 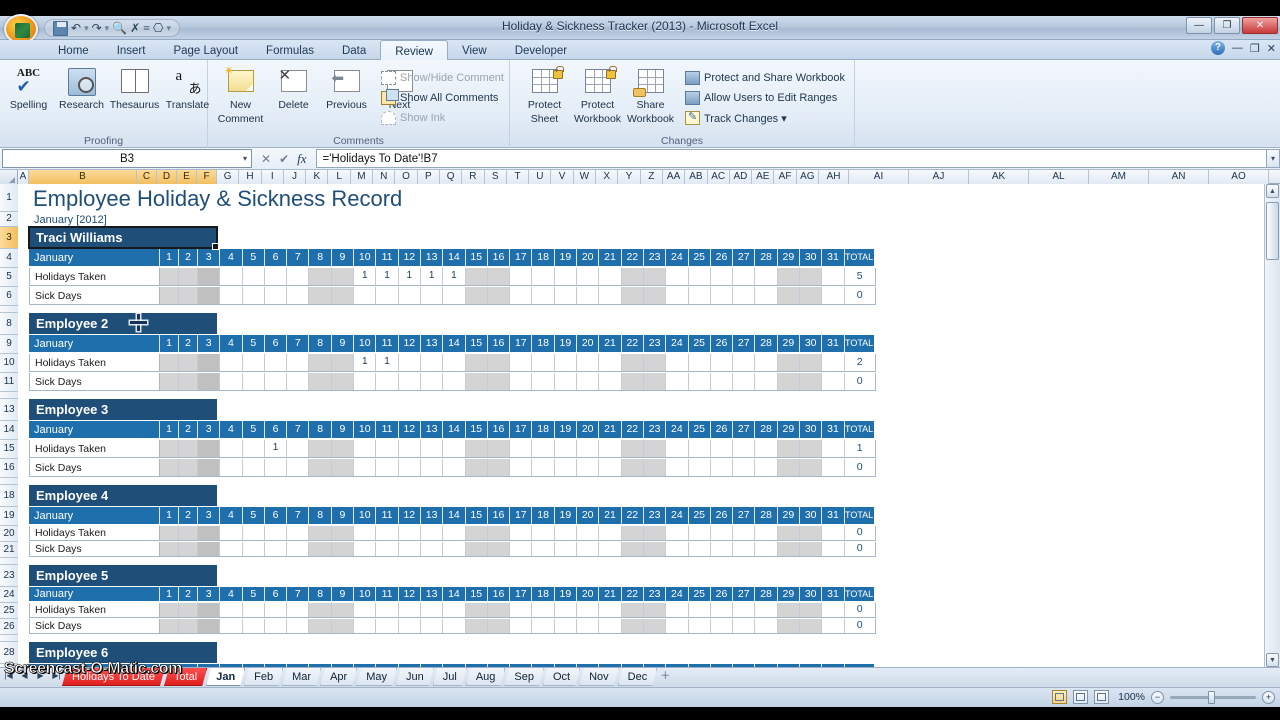 I want to click on enter-formula-icon: ✔, so click(x=284, y=159).